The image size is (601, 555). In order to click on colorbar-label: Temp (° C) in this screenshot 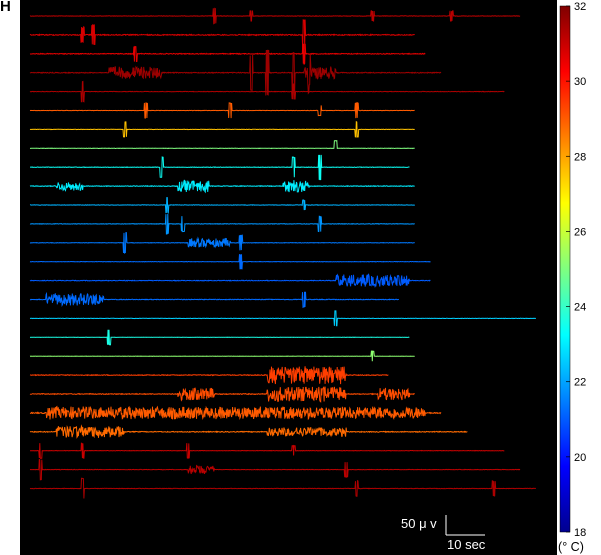, I will do `click(554, 547)`.